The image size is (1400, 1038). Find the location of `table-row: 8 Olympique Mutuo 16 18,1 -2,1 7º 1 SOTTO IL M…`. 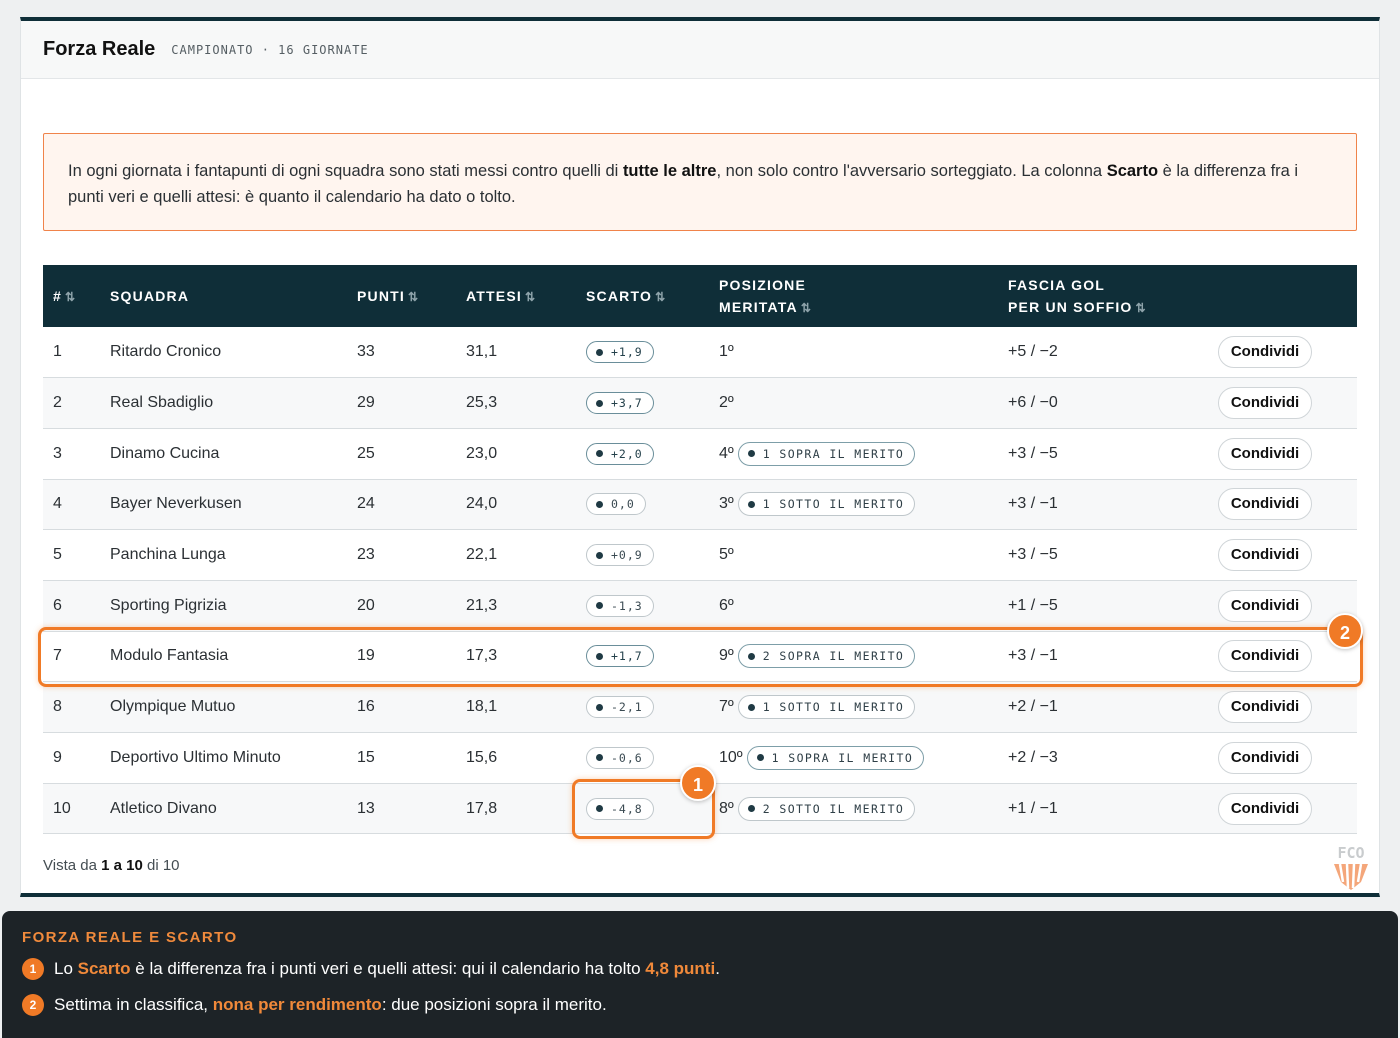

table-row: 8 Olympique Mutuo 16 18,1 -2,1 7º 1 SOTTO IL M… is located at coordinates (700, 707).